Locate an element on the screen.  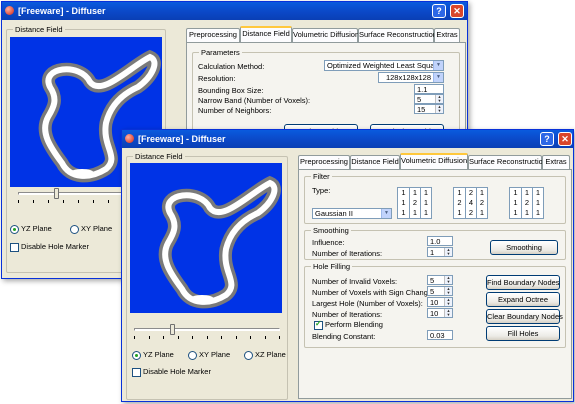
front-tab-preprocessing: Preprocessing is located at coordinates (324, 162).